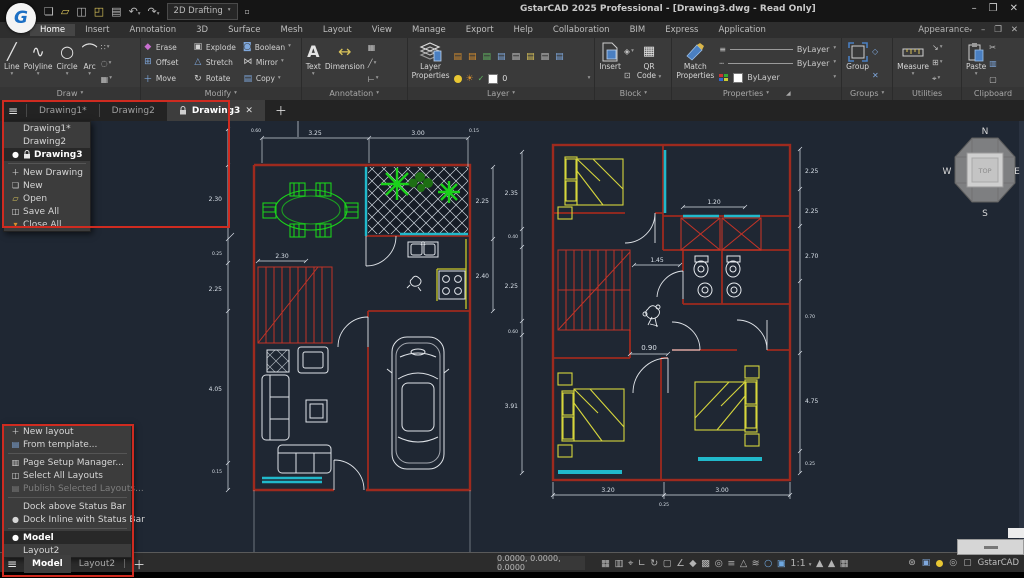 The image size is (1024, 578). I want to click on ribbon-tab-bim: BIM, so click(638, 30).